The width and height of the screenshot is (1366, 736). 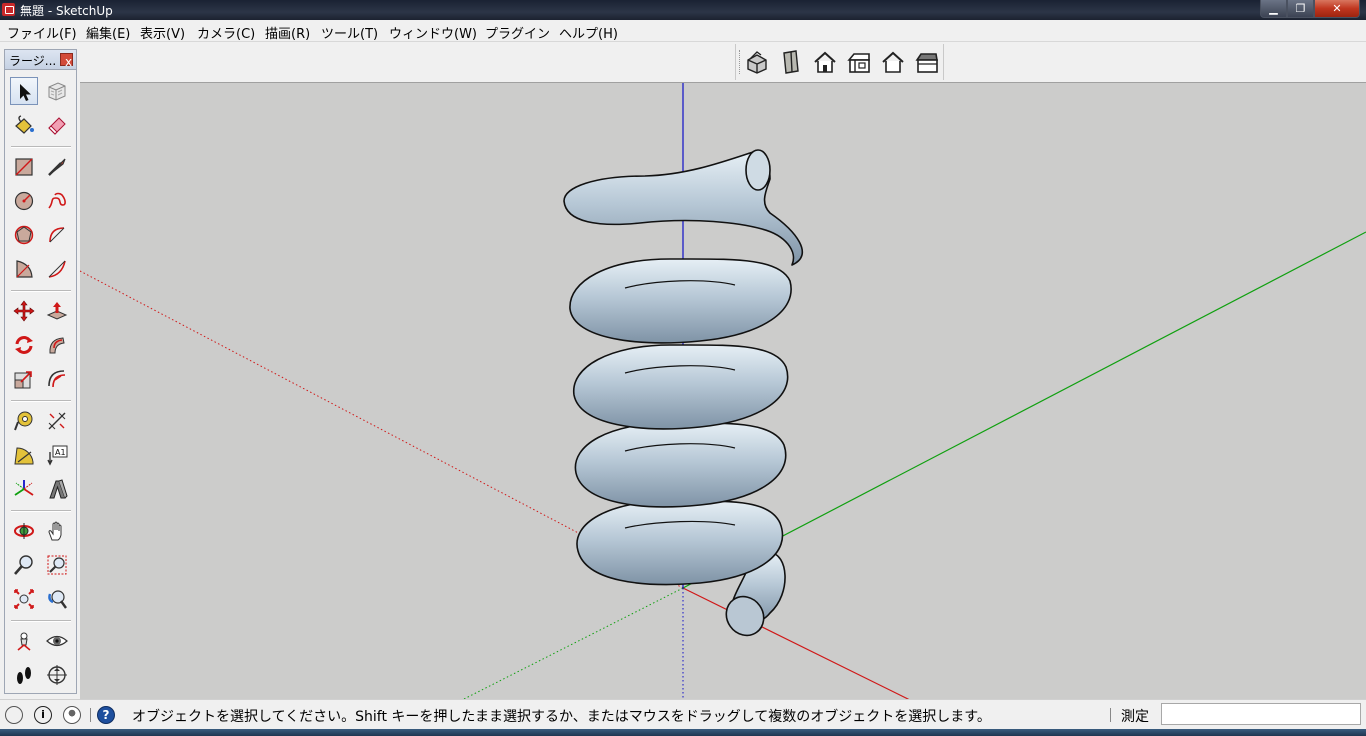 What do you see at coordinates (757, 62) in the screenshot?
I see `iso-view-button` at bounding box center [757, 62].